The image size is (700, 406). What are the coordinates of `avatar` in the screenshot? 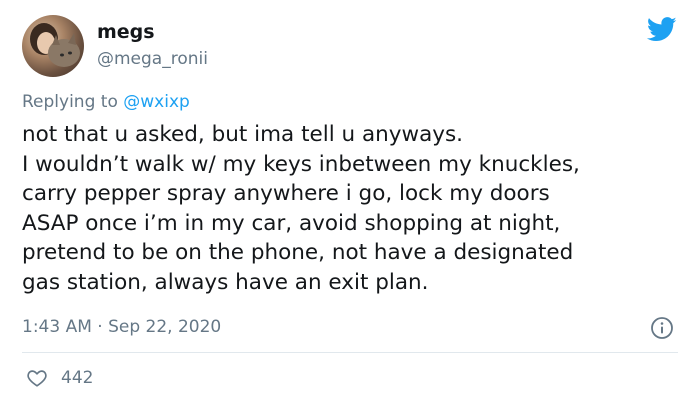 It's located at (53, 46).